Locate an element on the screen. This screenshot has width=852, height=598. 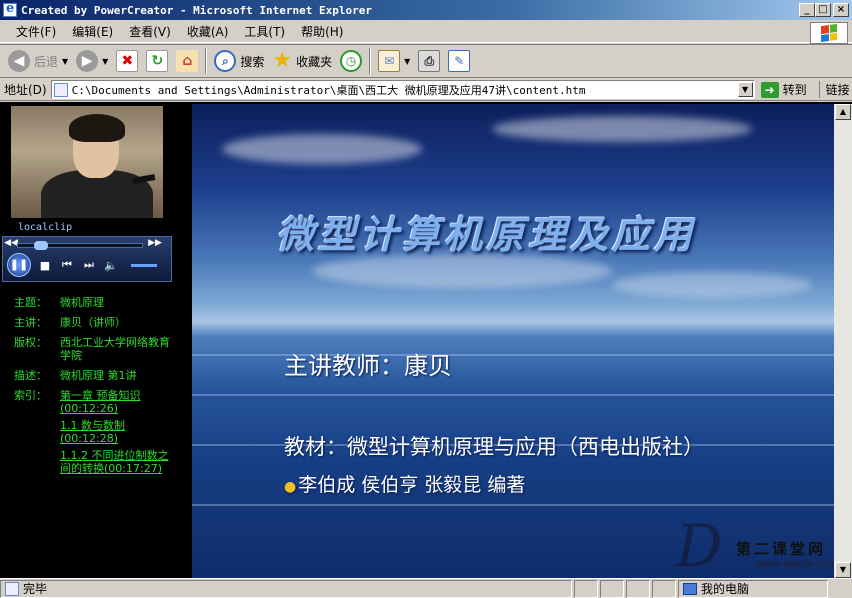
watermark: D 第二课堂网 www.dektw.com is located at coordinates (753, 545).